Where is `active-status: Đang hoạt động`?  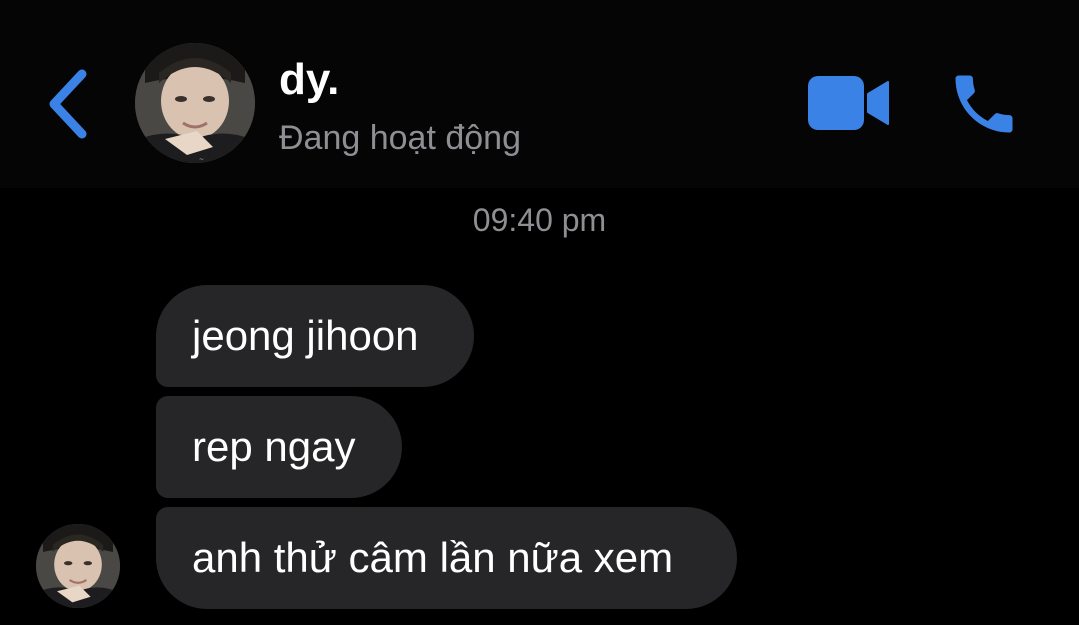 active-status: Đang hoạt động is located at coordinates (400, 138).